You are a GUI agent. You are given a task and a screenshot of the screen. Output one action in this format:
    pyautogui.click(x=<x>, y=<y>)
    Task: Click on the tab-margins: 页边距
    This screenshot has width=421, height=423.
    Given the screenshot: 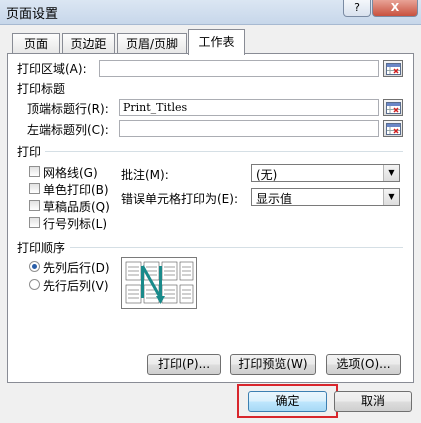 What is the action you would take?
    pyautogui.click(x=88, y=43)
    